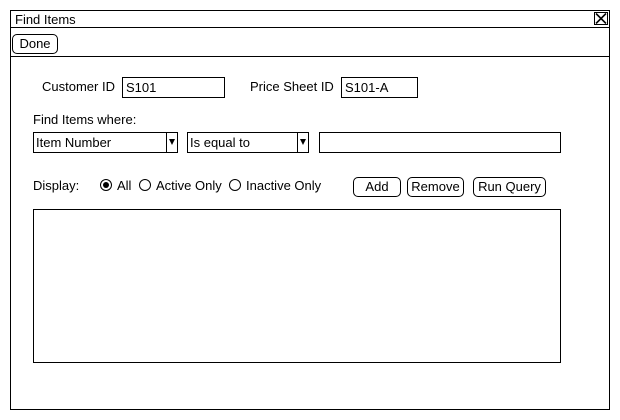 The image size is (620, 420). I want to click on price-sheet-id-field: S101-A, so click(379, 87).